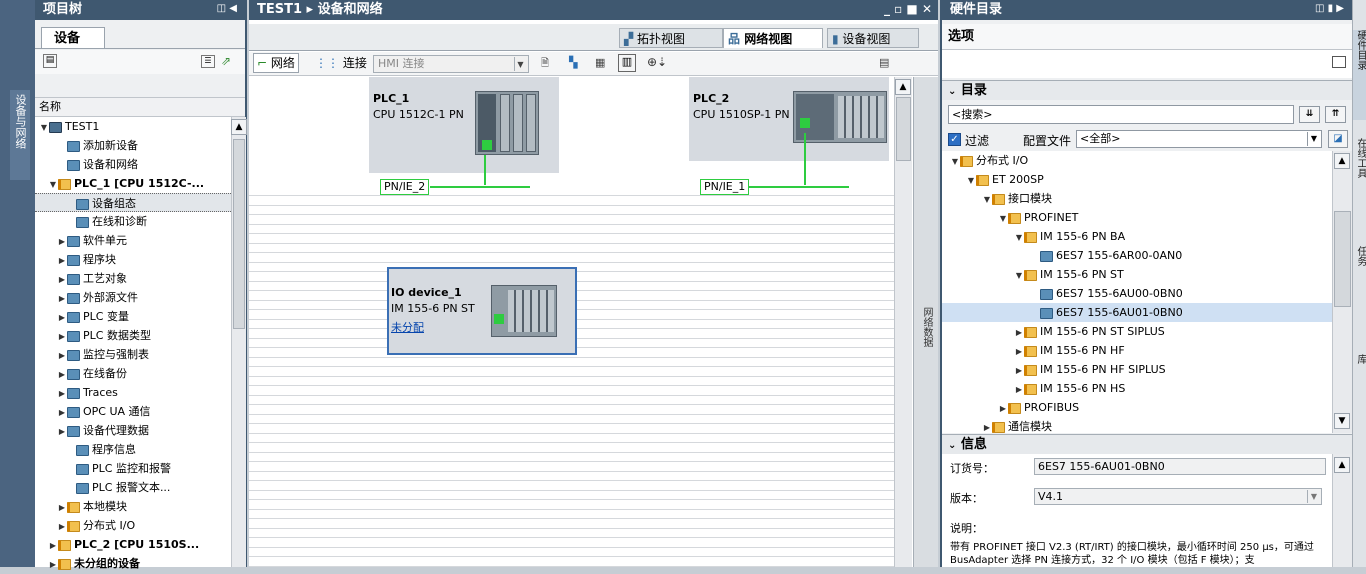 This screenshot has width=1366, height=574. Describe the element at coordinates (1137, 236) in the screenshot. I see `catalog-item: ▼ IM 155-6 PN BA` at that location.